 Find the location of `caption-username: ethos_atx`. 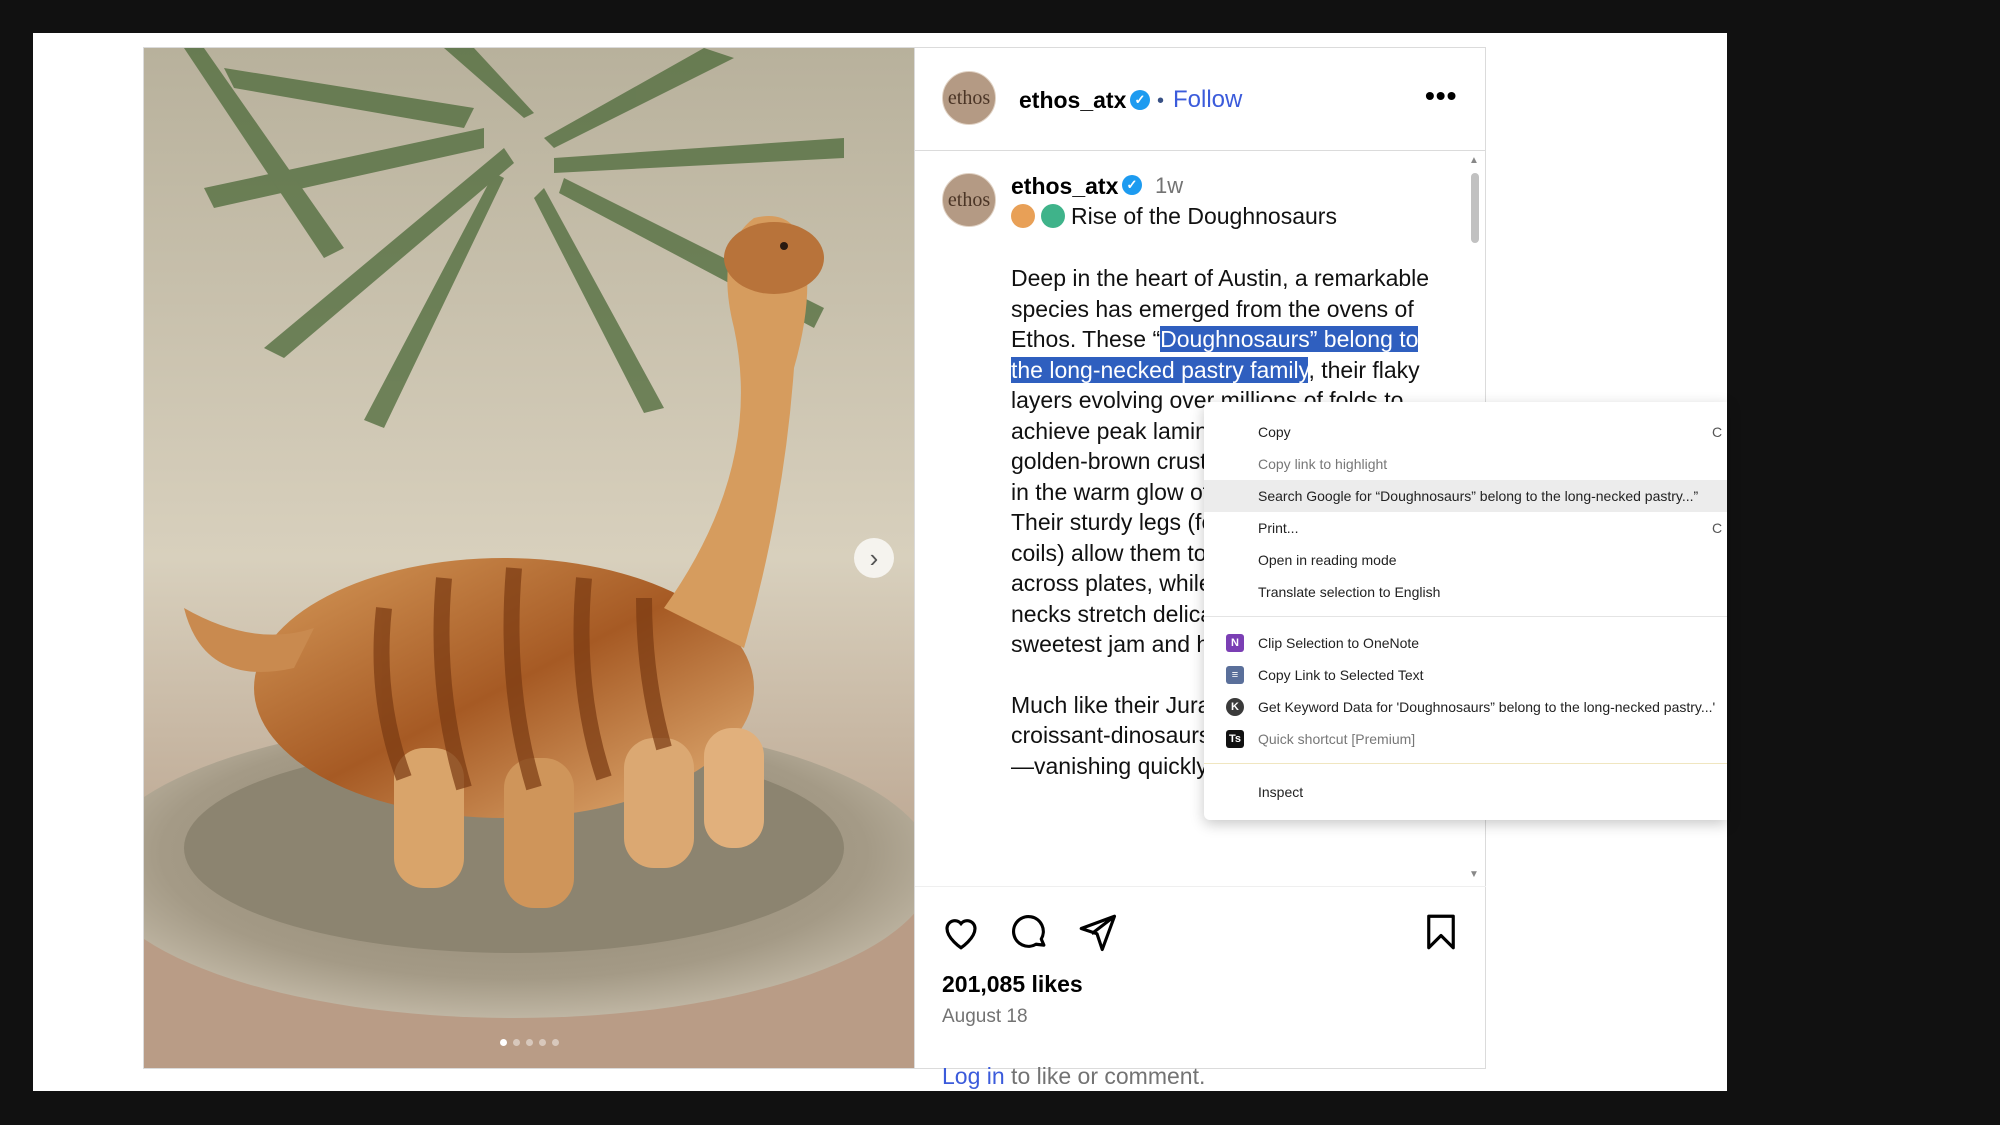

caption-username: ethos_atx is located at coordinates (1064, 186).